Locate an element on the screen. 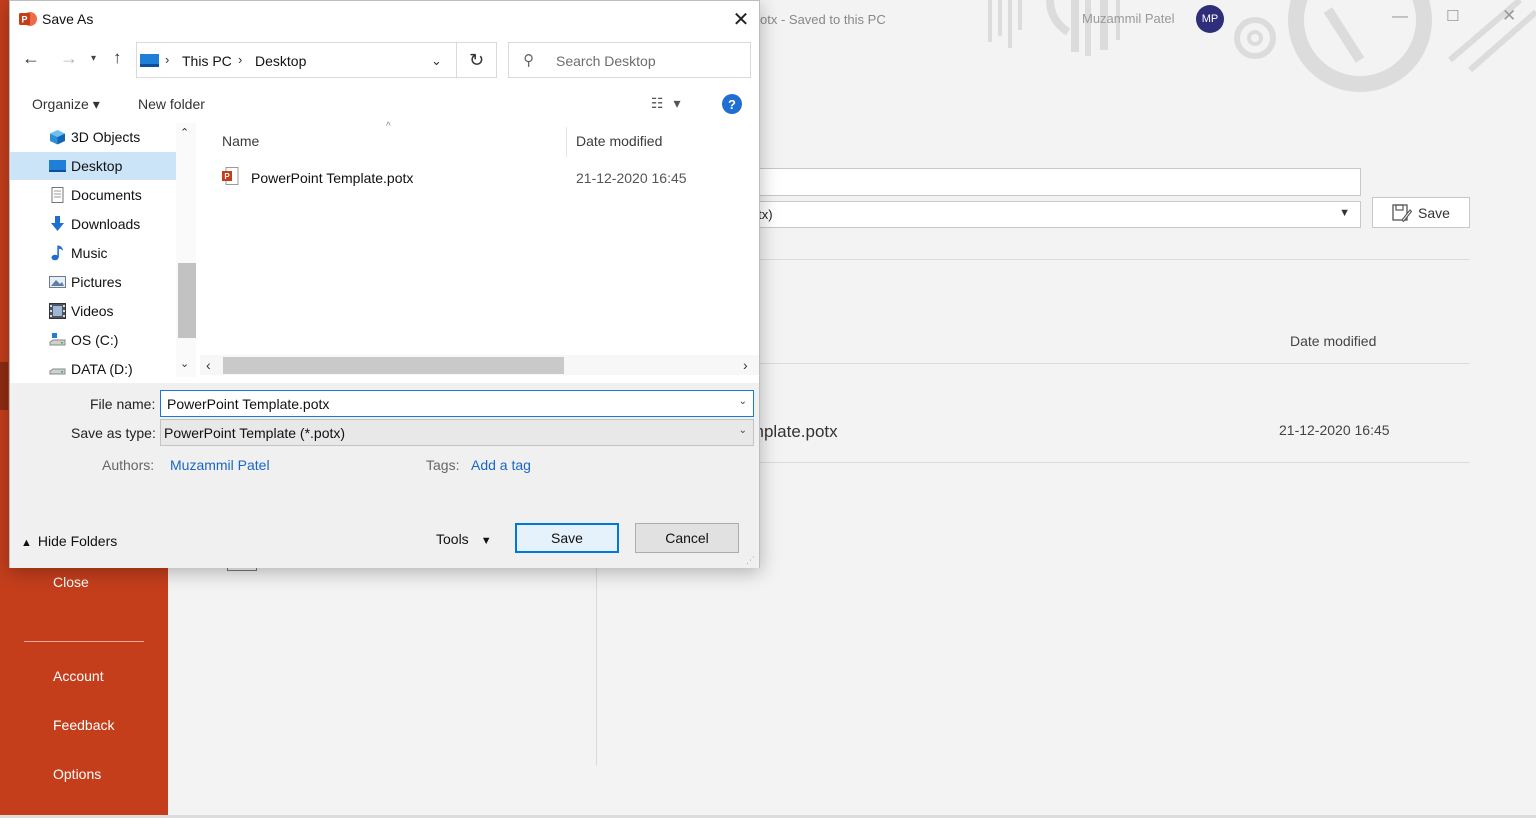 This screenshot has width=1536, height=818. sidebar-selection-indicator is located at coordinates (4, 386).